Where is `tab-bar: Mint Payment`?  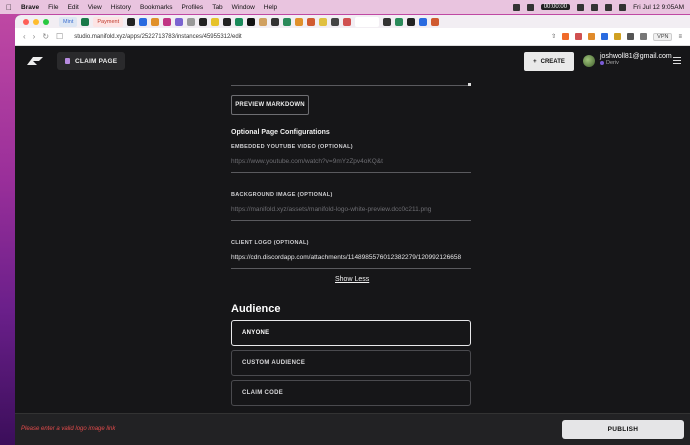
tab-bar: Mint Payment is located at coordinates (352, 21).